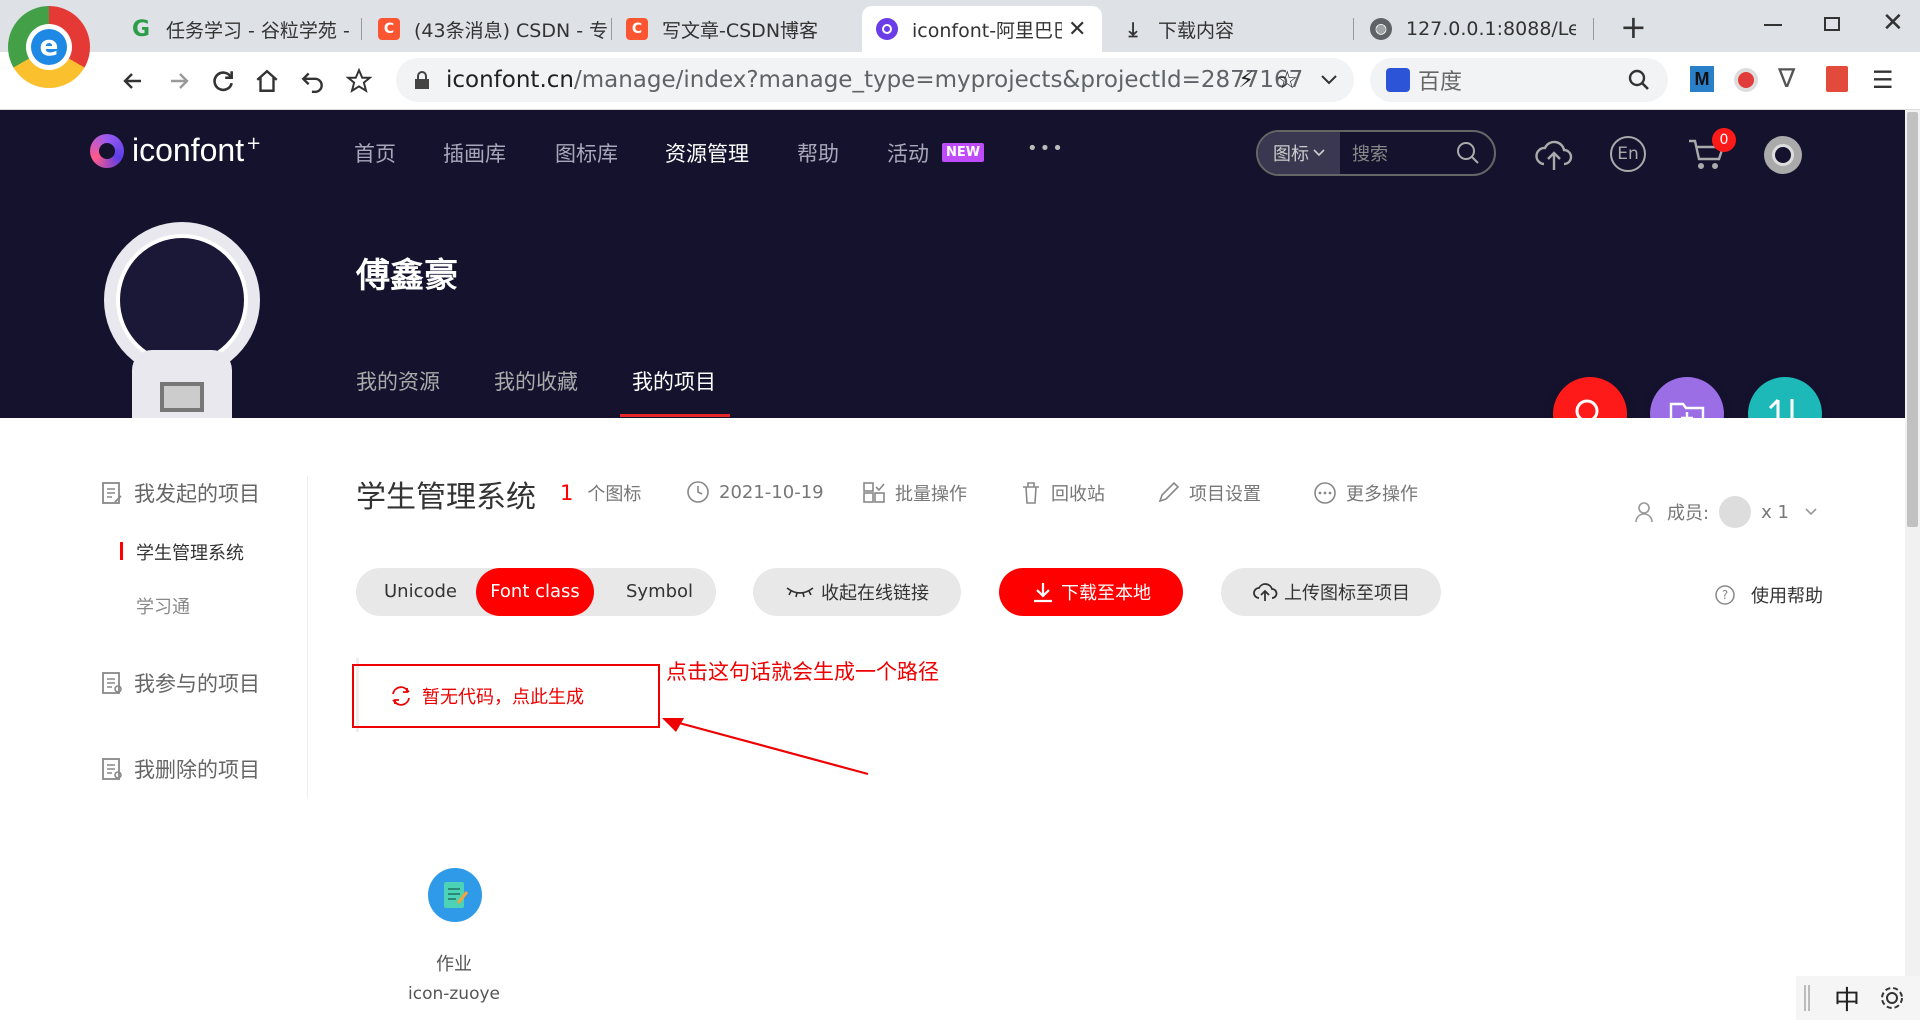 Image resolution: width=1920 pixels, height=1020 pixels. I want to click on forward-icon, so click(179, 81).